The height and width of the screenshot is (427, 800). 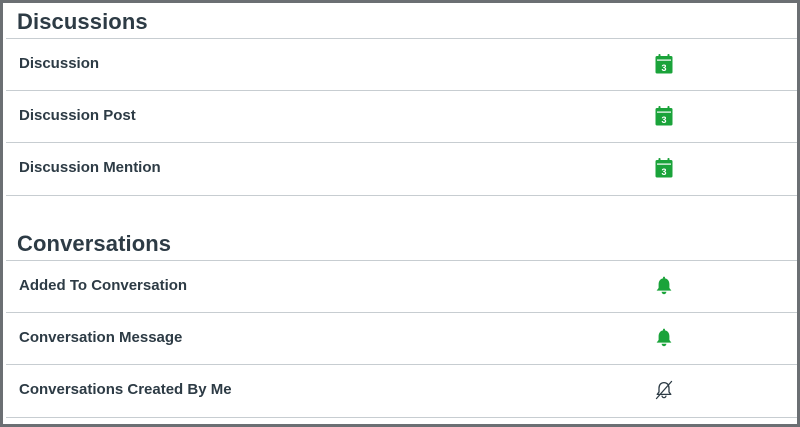 What do you see at coordinates (401, 338) in the screenshot?
I see `notification-row-conversation-message: Conversation Message` at bounding box center [401, 338].